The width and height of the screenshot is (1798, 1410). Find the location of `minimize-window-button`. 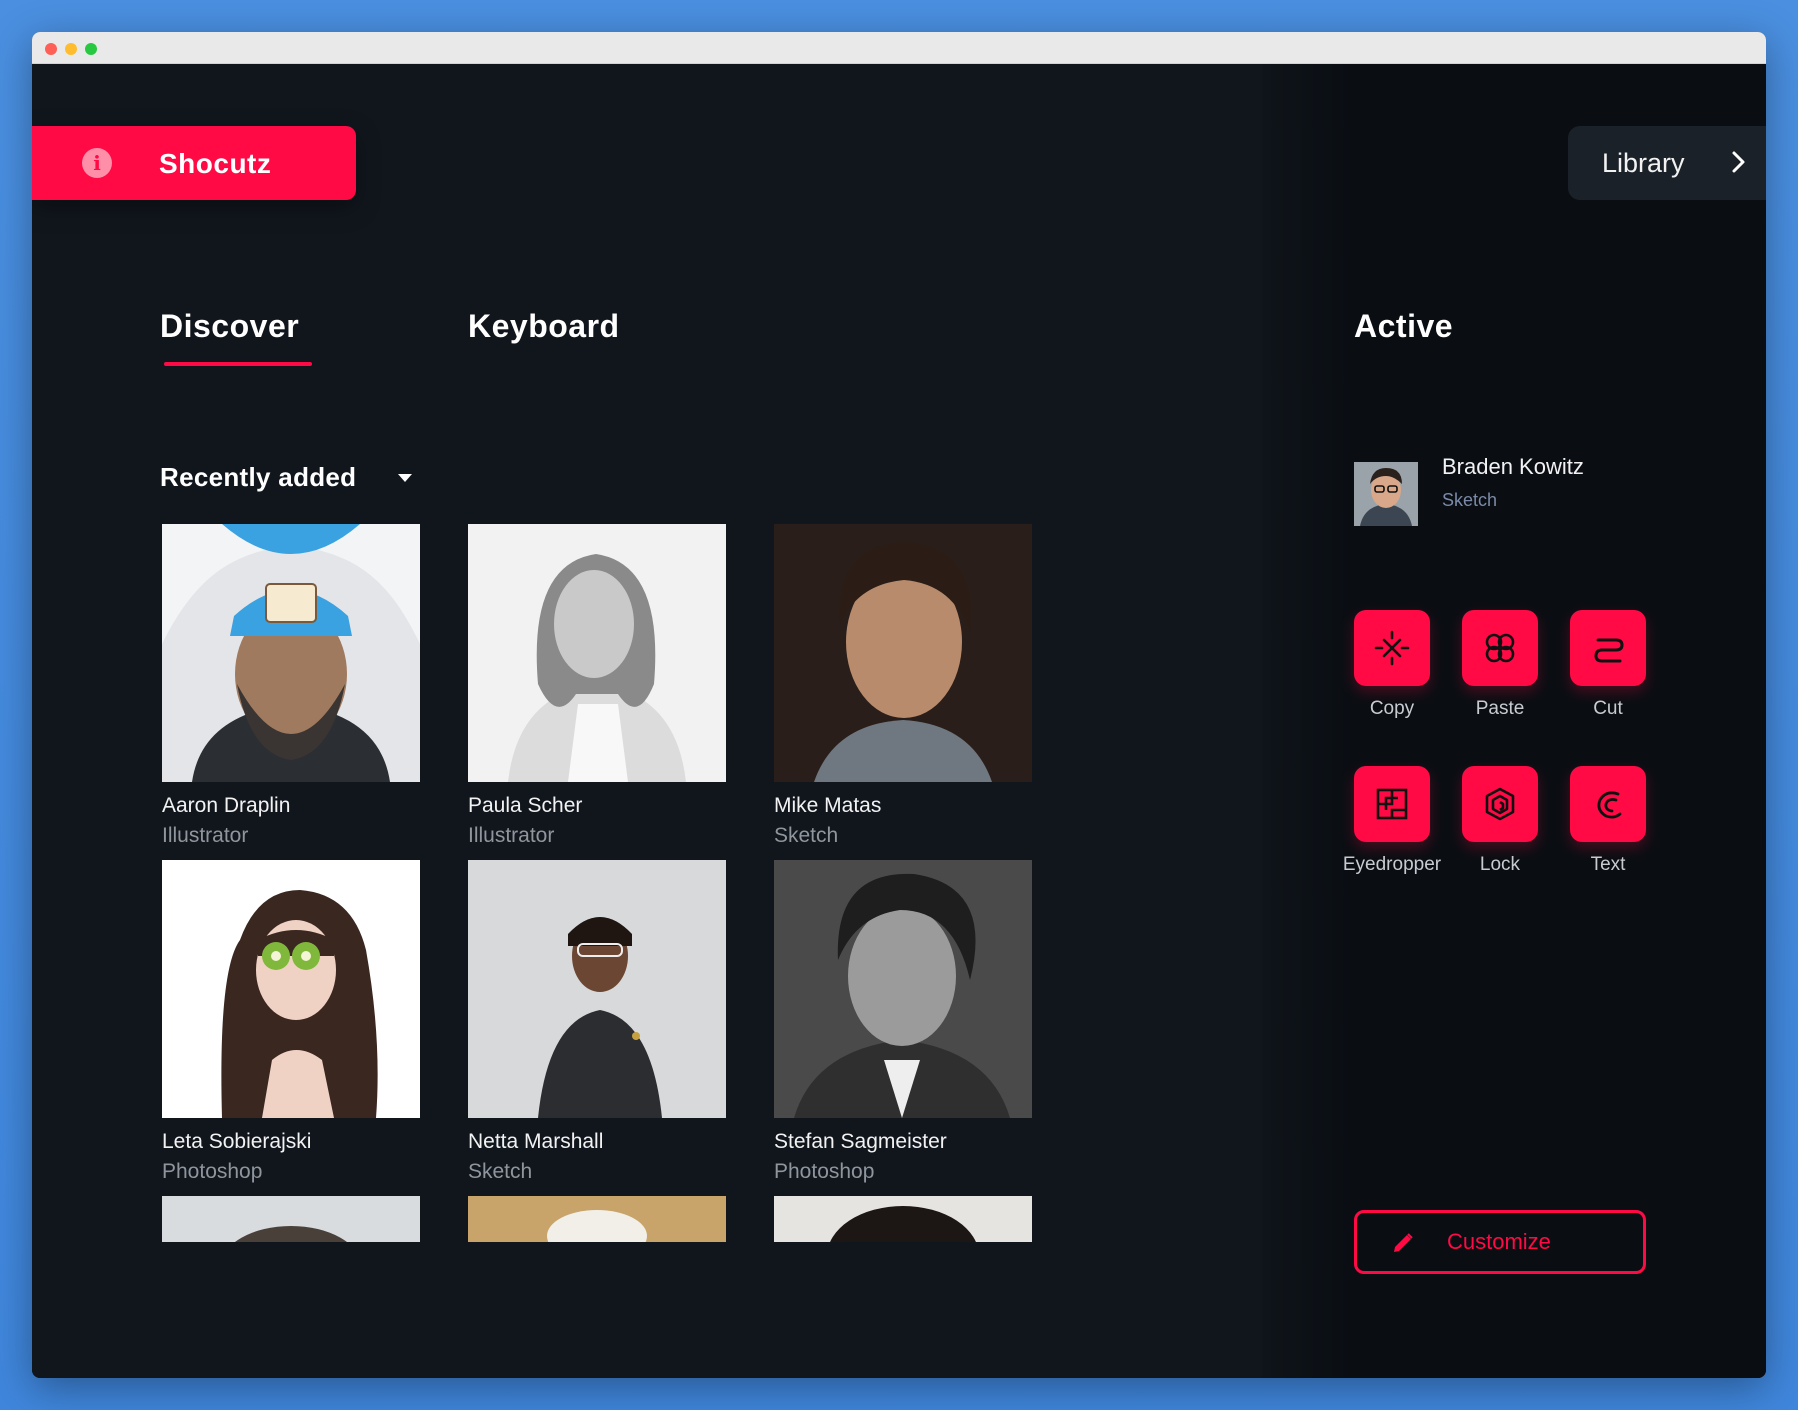

minimize-window-button is located at coordinates (71, 49).